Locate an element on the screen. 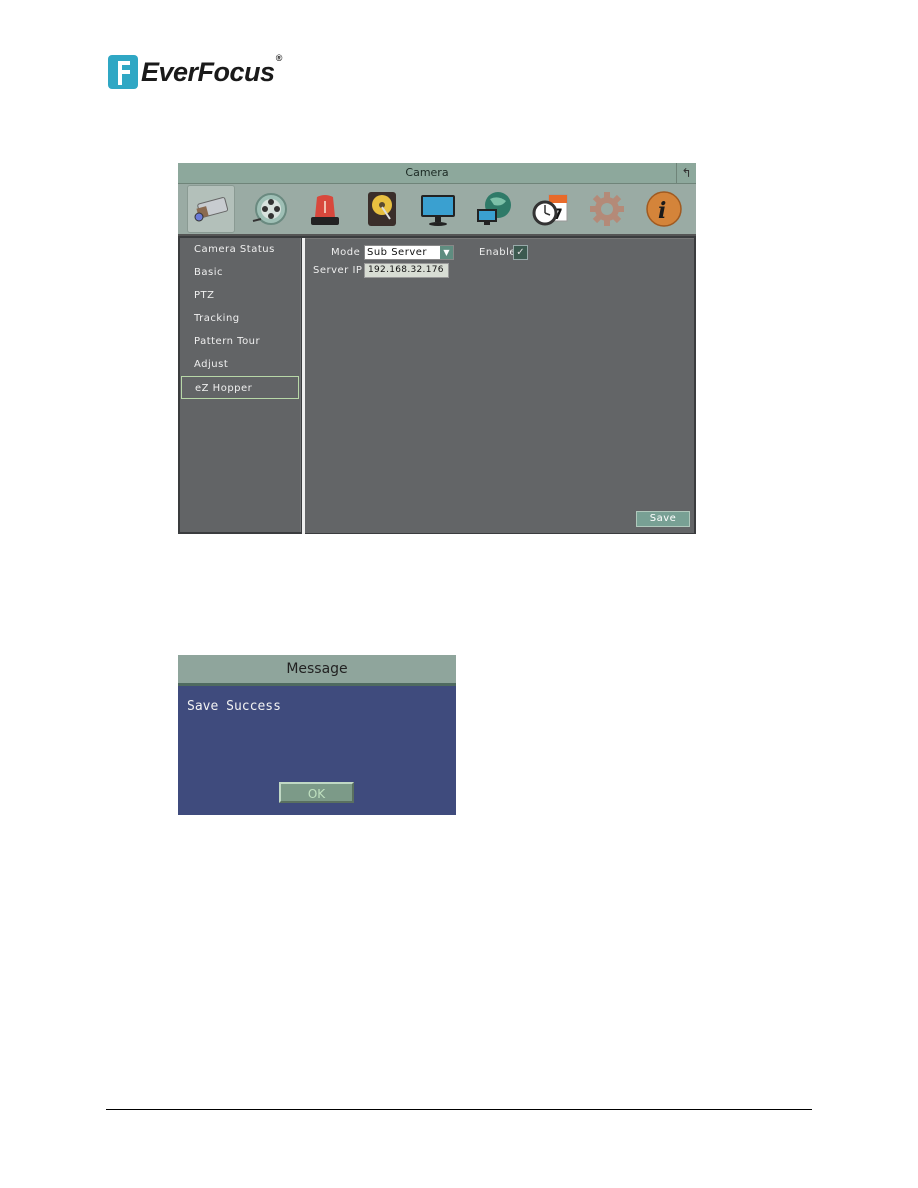 The width and height of the screenshot is (918, 1188). toolbar-disk is located at coordinates (382, 209).